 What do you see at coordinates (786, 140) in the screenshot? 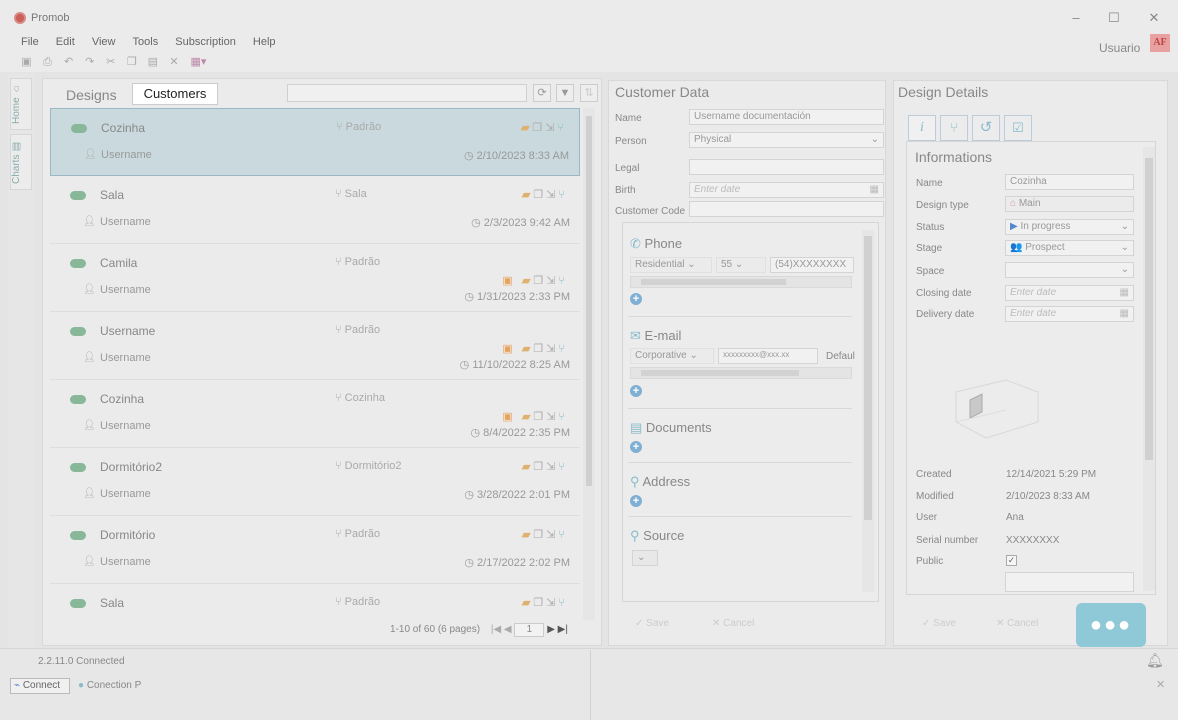
I see `person-select: Physical ⌄` at bounding box center [786, 140].